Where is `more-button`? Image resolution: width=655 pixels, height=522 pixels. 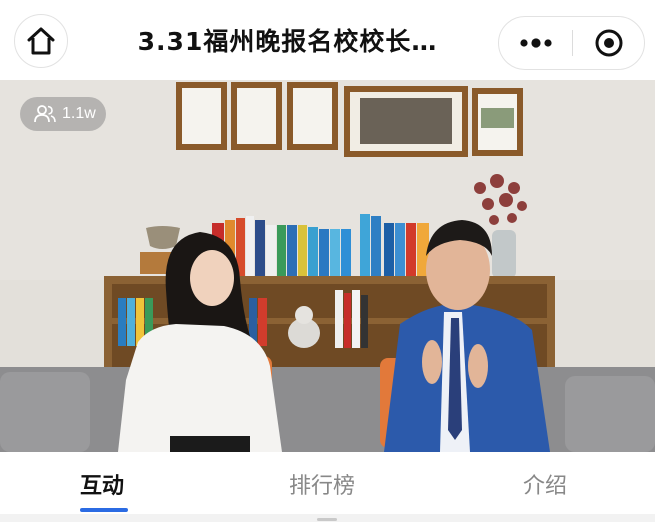 more-button is located at coordinates (535, 43).